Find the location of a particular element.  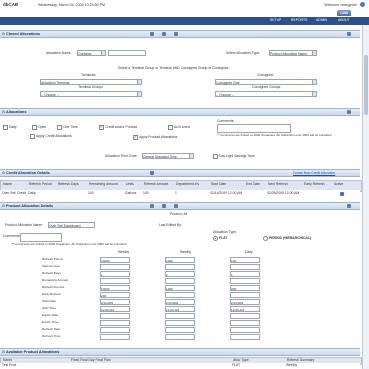

scroll-thumb is located at coordinates (366, 85).